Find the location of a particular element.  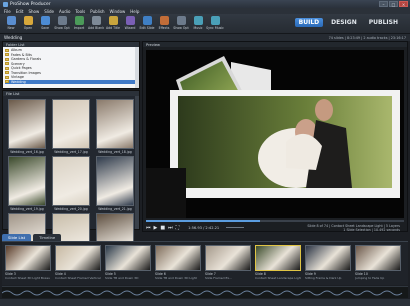

menu-show: Show is located at coordinates (33, 11).